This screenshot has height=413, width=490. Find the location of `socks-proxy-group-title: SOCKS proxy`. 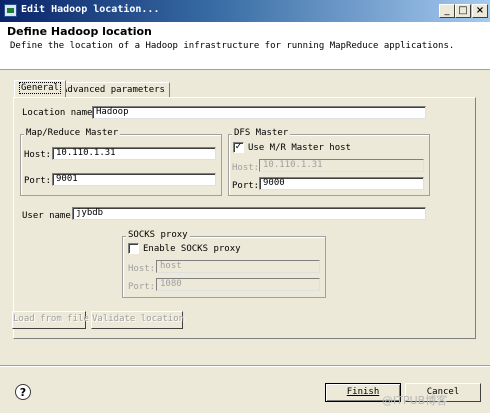

socks-proxy-group-title: SOCKS proxy is located at coordinates (158, 235).